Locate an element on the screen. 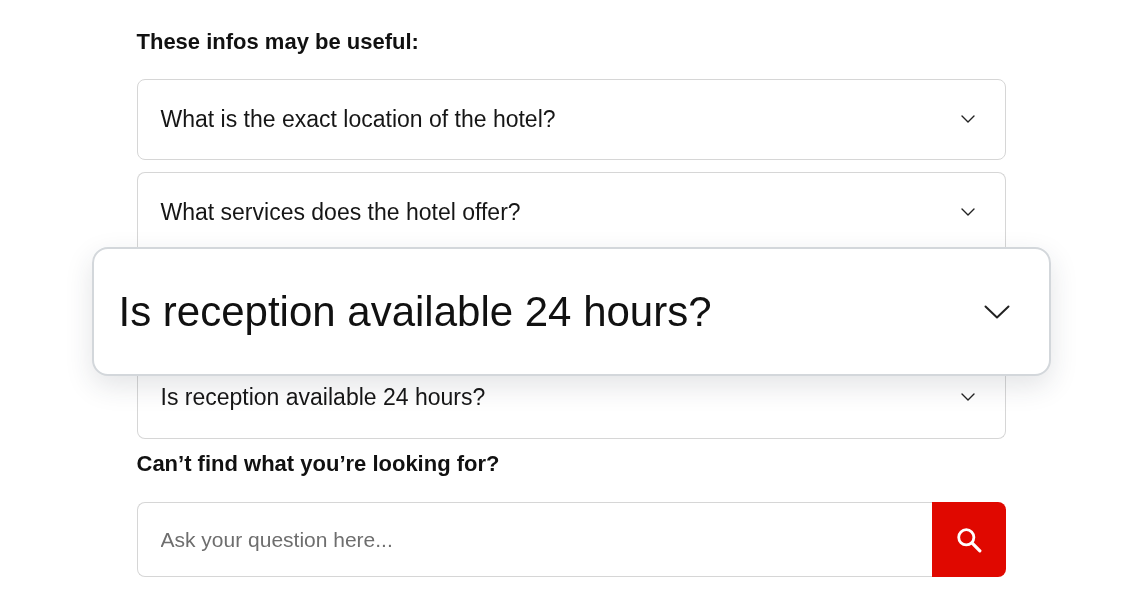 The width and height of the screenshot is (1142, 608). search-icon is located at coordinates (968, 539).